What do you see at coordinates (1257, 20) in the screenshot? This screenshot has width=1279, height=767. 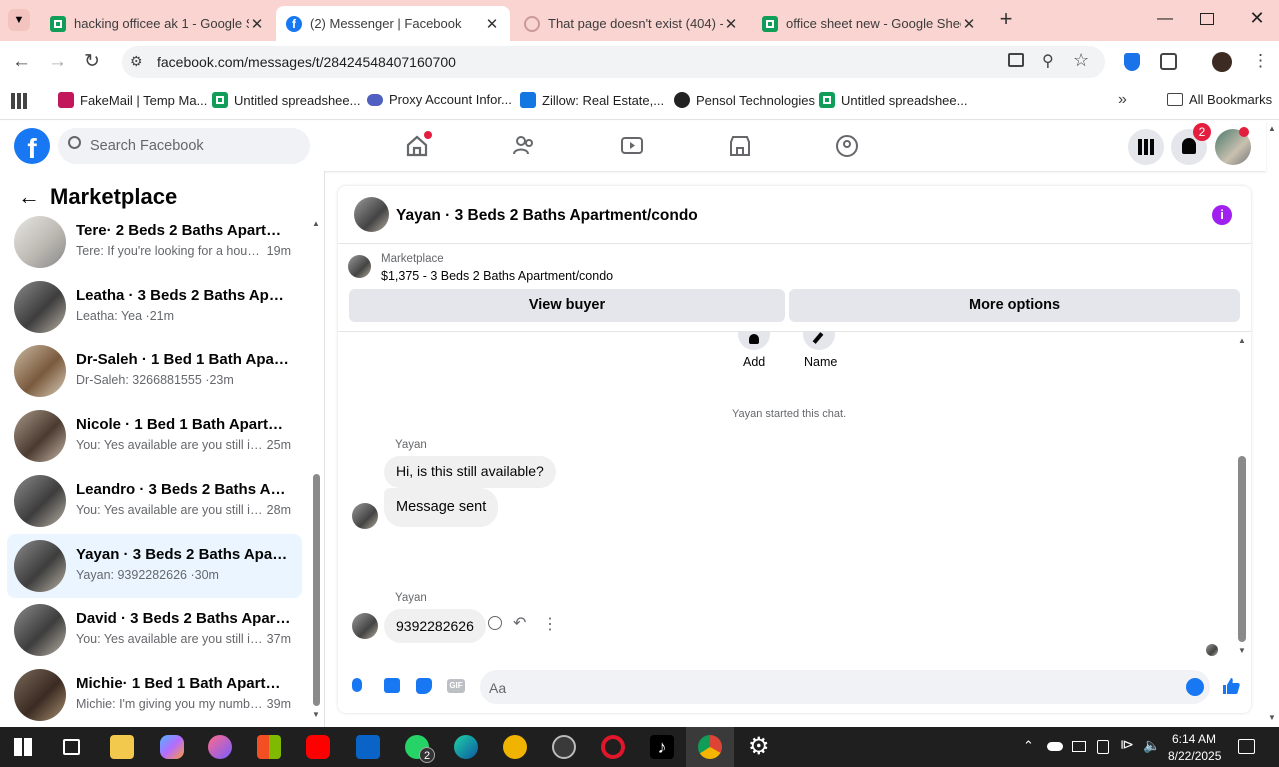 I see `close-window-button: ✕` at bounding box center [1257, 20].